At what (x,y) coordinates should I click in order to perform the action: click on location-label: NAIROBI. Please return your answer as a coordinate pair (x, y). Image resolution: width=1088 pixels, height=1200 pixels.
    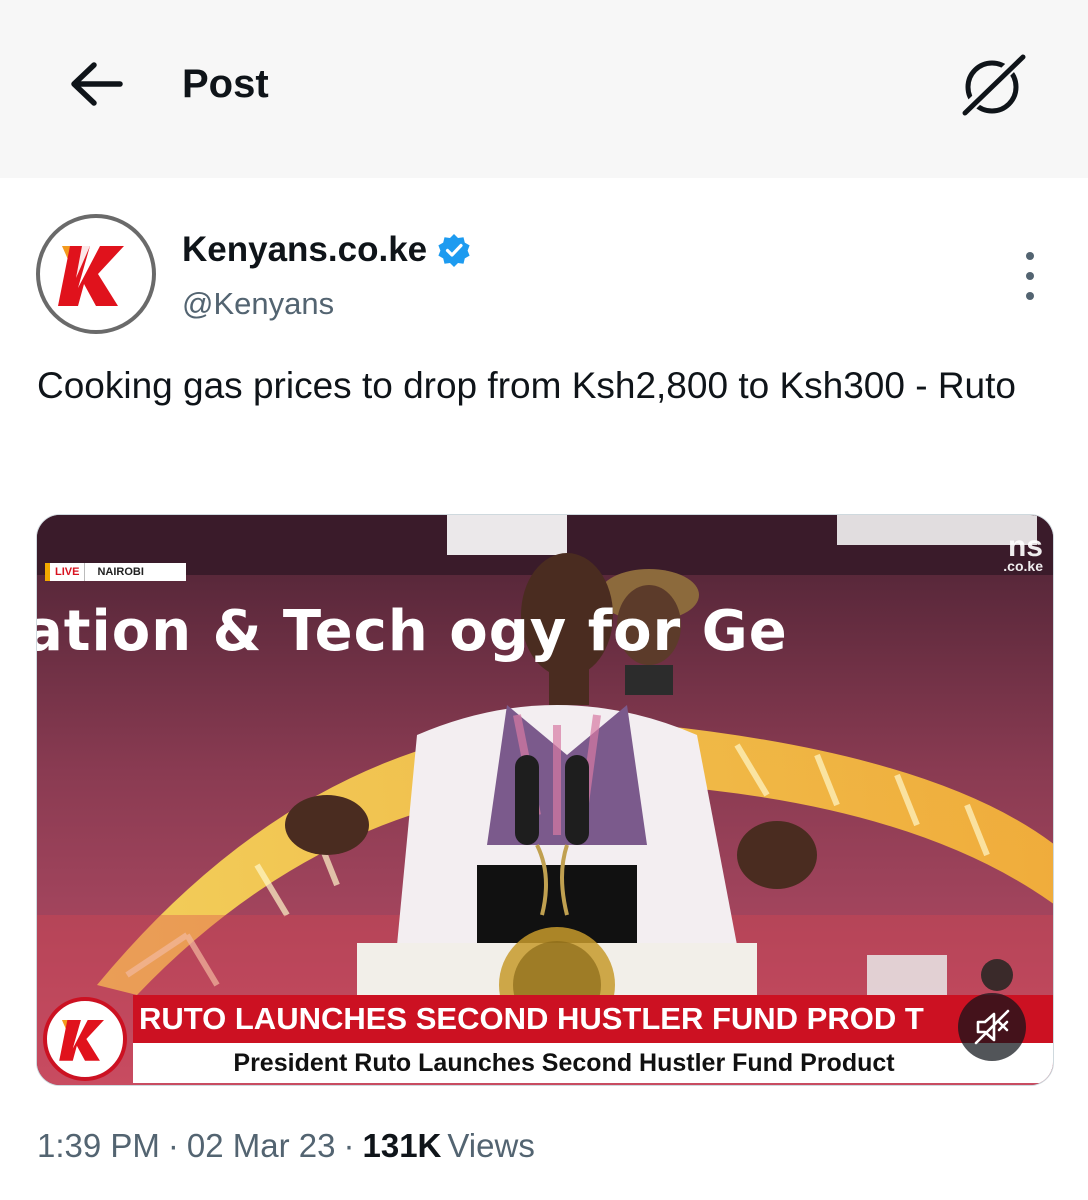
    Looking at the image, I should click on (120, 572).